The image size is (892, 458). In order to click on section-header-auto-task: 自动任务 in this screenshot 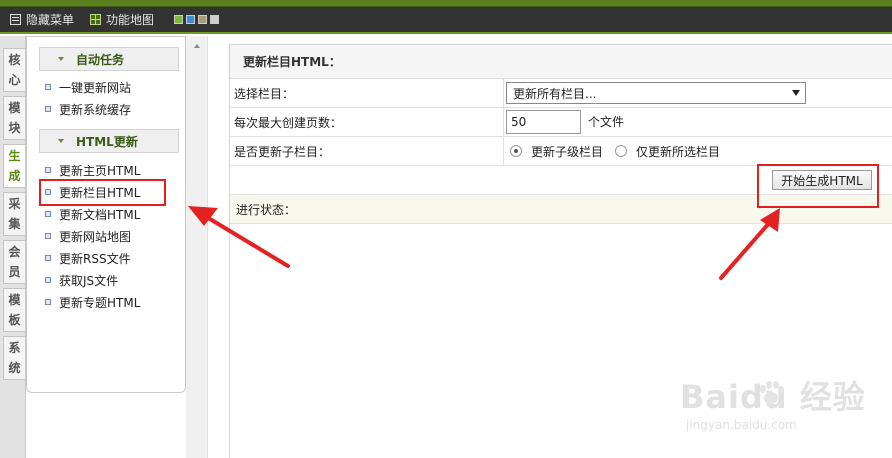, I will do `click(109, 59)`.